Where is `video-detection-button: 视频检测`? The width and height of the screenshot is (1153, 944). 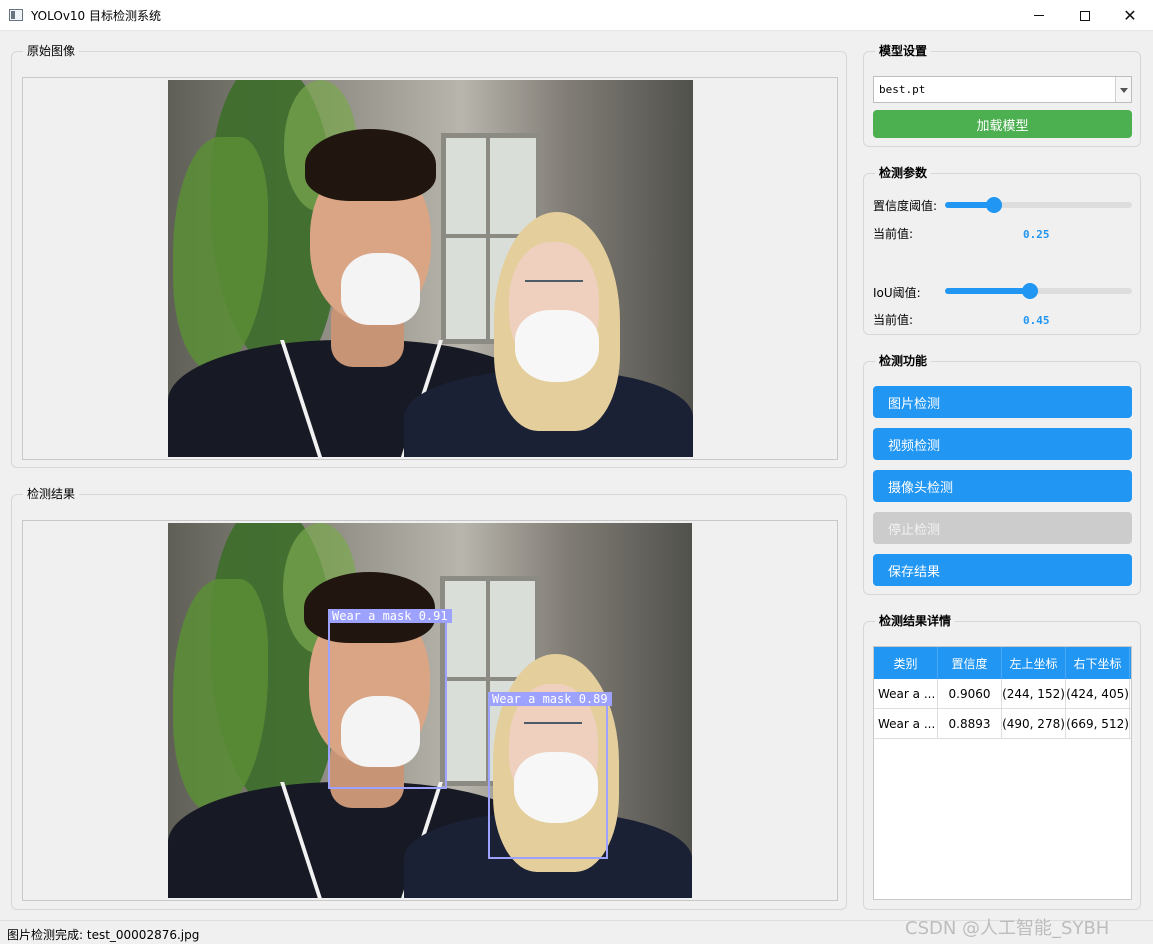
video-detection-button: 视频检测 is located at coordinates (1002, 444).